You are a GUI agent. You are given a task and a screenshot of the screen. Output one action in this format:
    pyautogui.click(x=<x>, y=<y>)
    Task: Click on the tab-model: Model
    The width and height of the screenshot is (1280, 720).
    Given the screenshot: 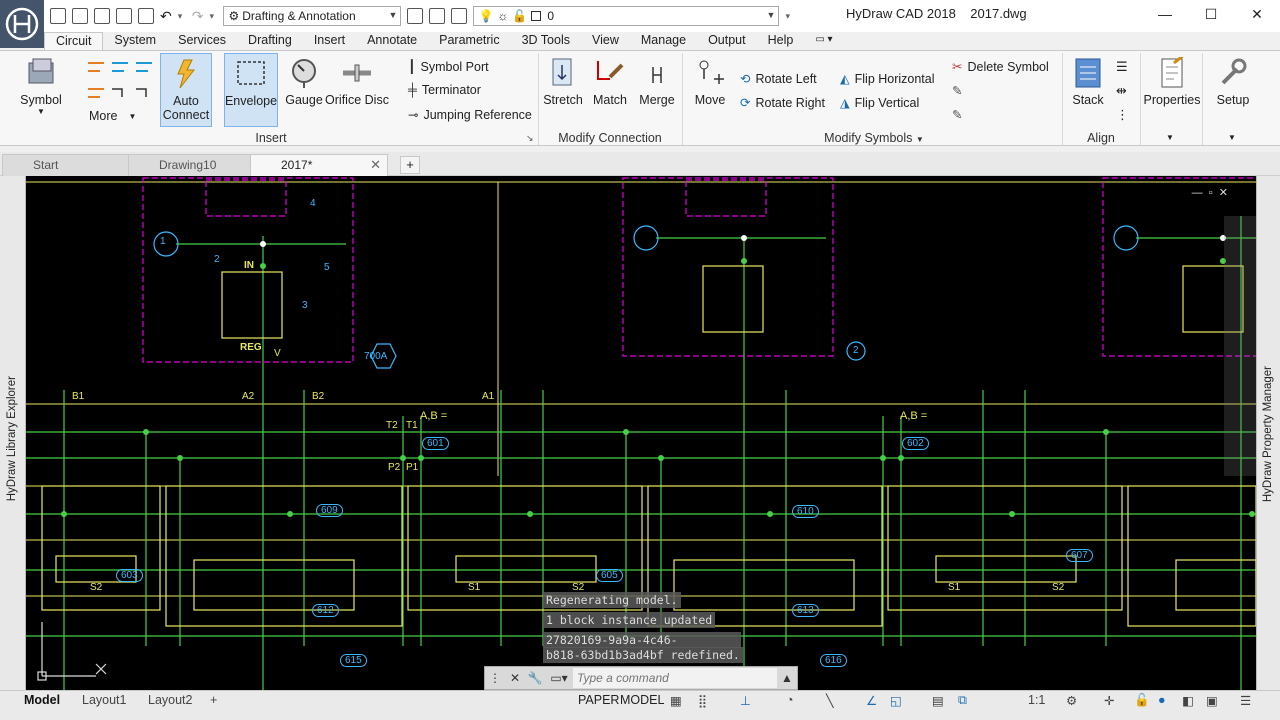 What is the action you would take?
    pyautogui.click(x=42, y=700)
    